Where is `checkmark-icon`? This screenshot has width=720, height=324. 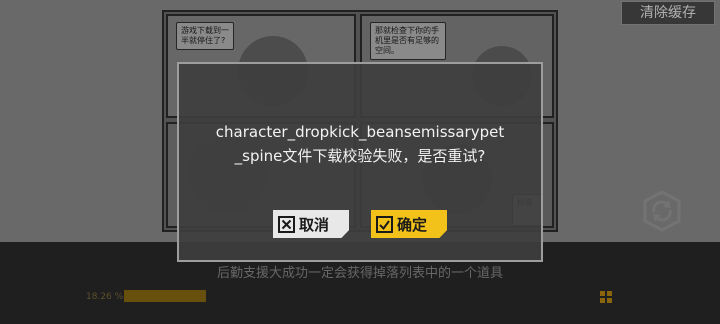
checkmark-icon is located at coordinates (384, 224).